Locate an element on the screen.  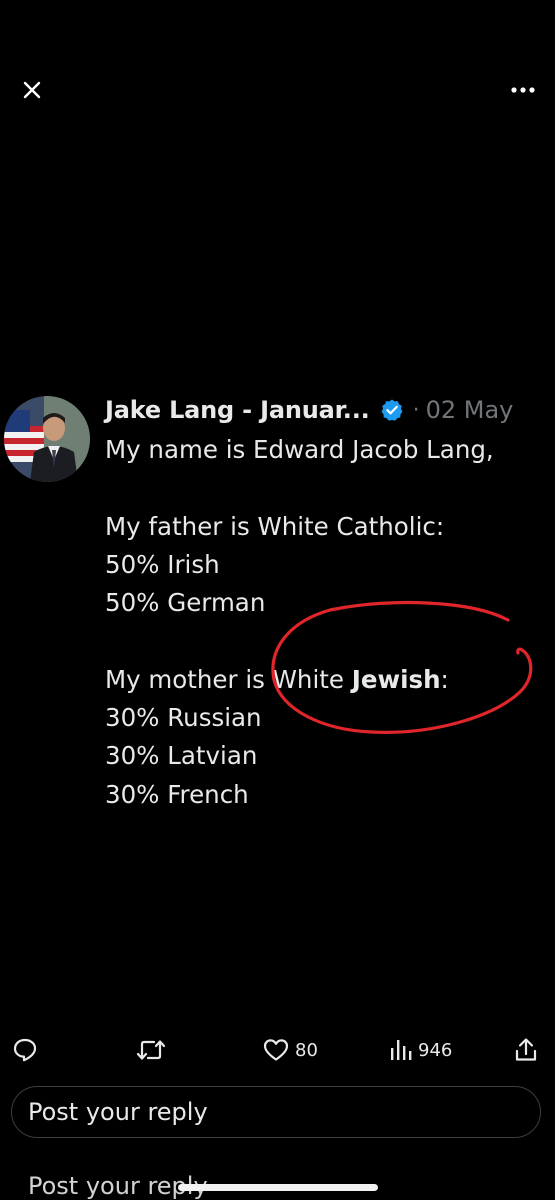
tweet-line: My name is Edward Jacob Lang, is located at coordinates (299, 449).